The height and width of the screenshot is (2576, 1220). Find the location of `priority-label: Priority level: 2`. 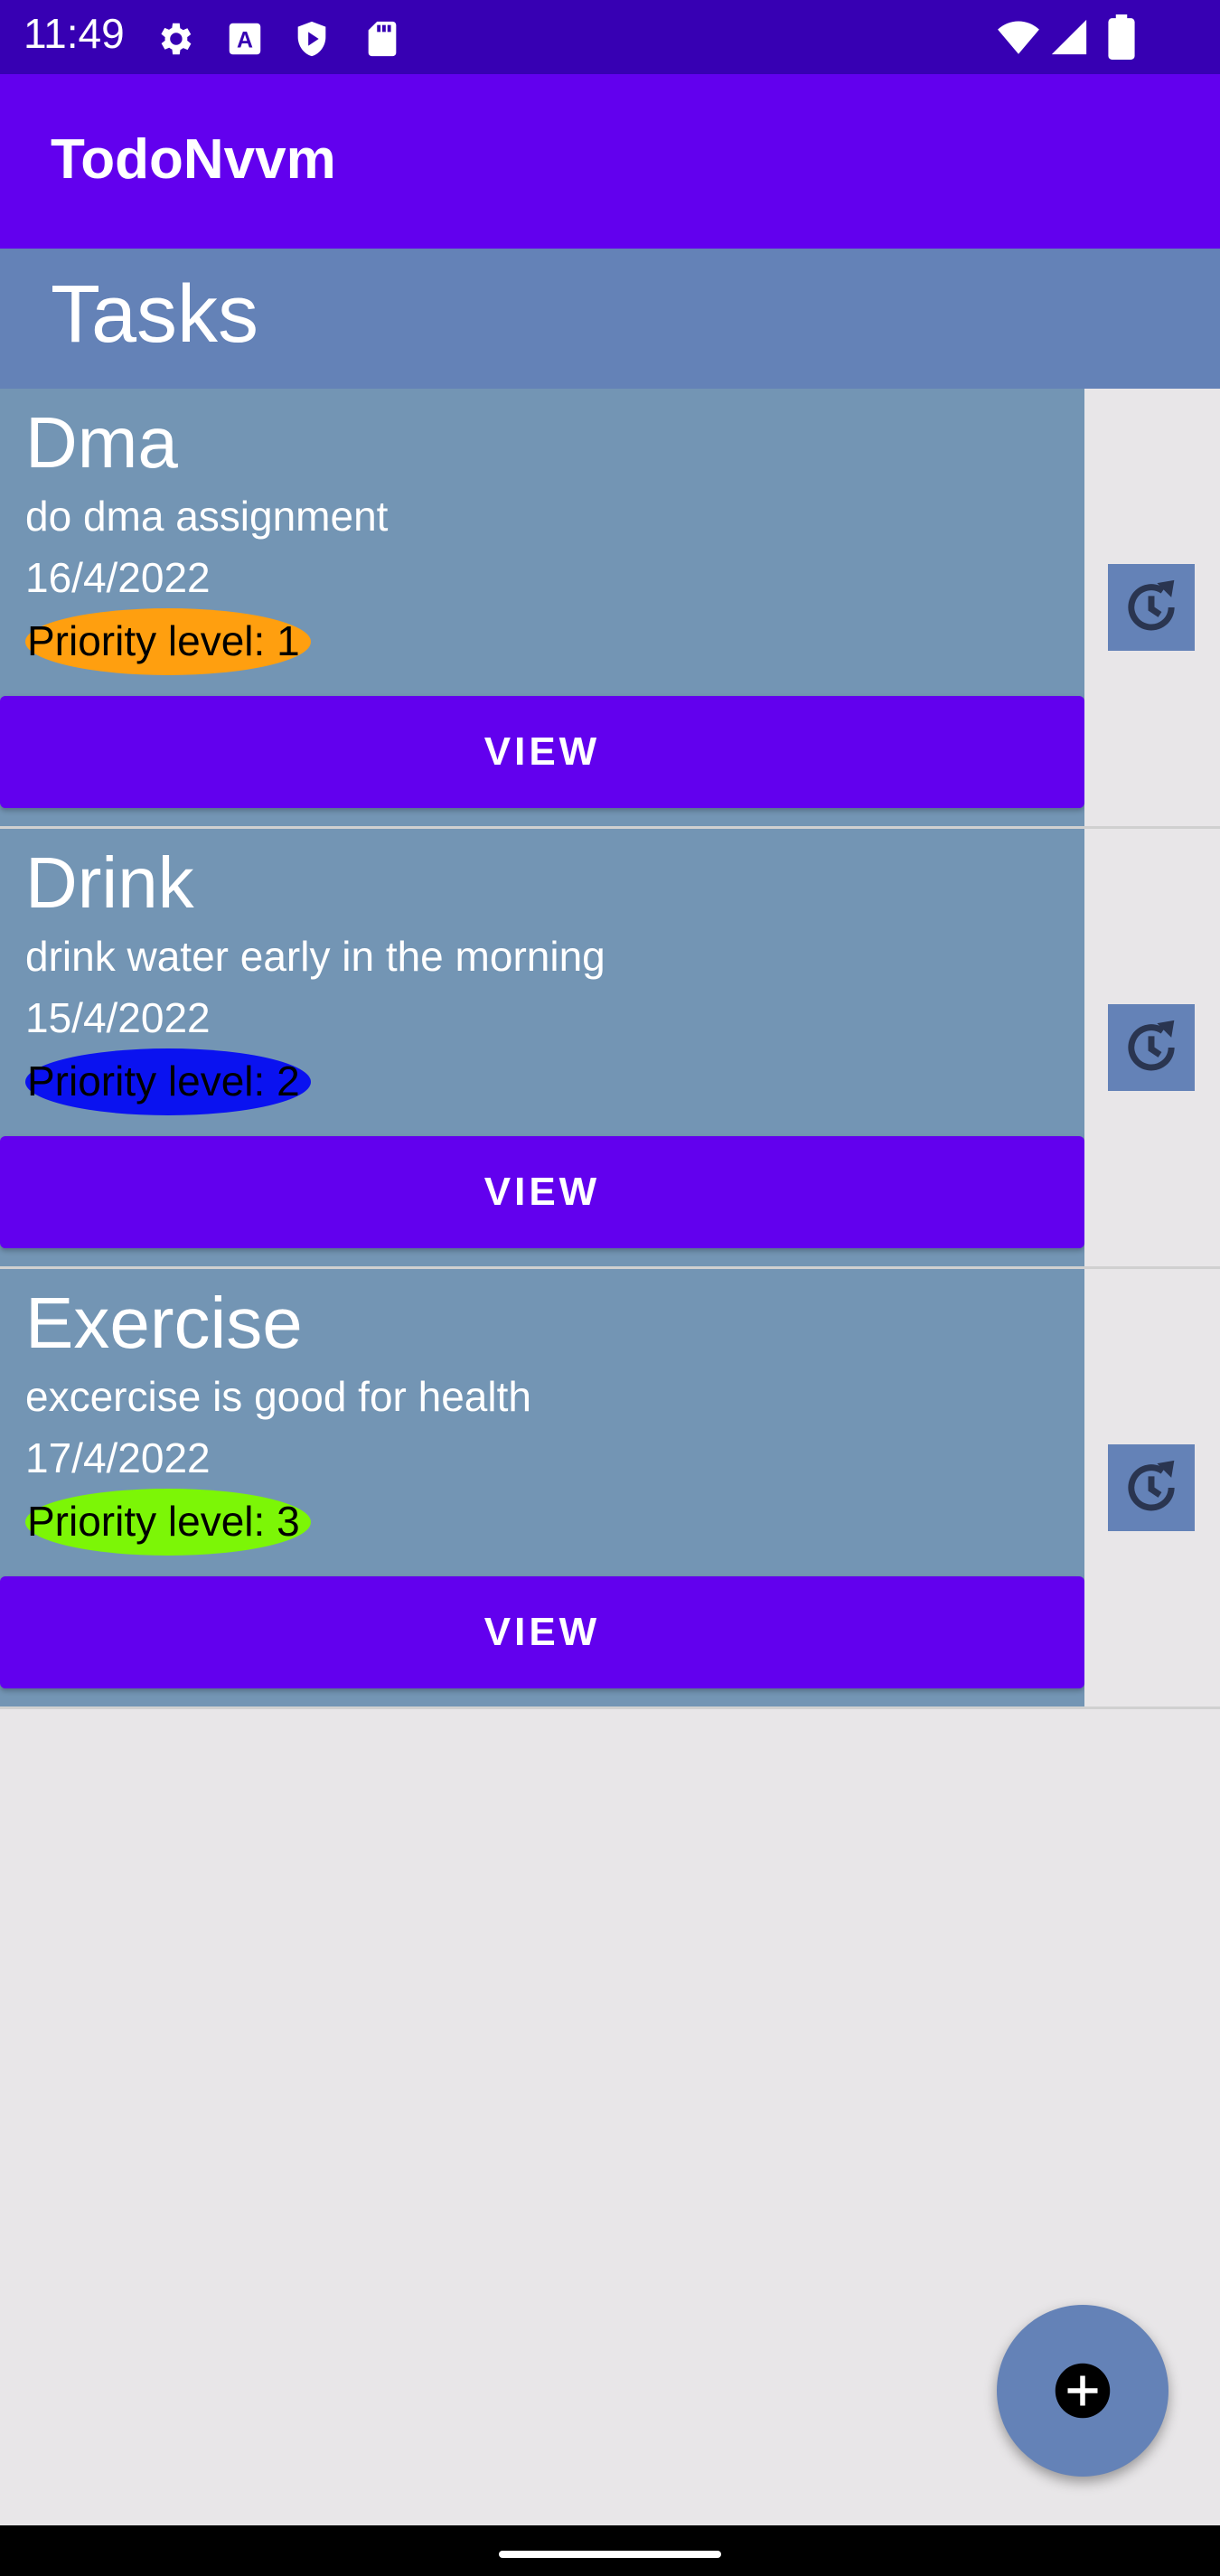

priority-label: Priority level: 2 is located at coordinates (163, 1081).